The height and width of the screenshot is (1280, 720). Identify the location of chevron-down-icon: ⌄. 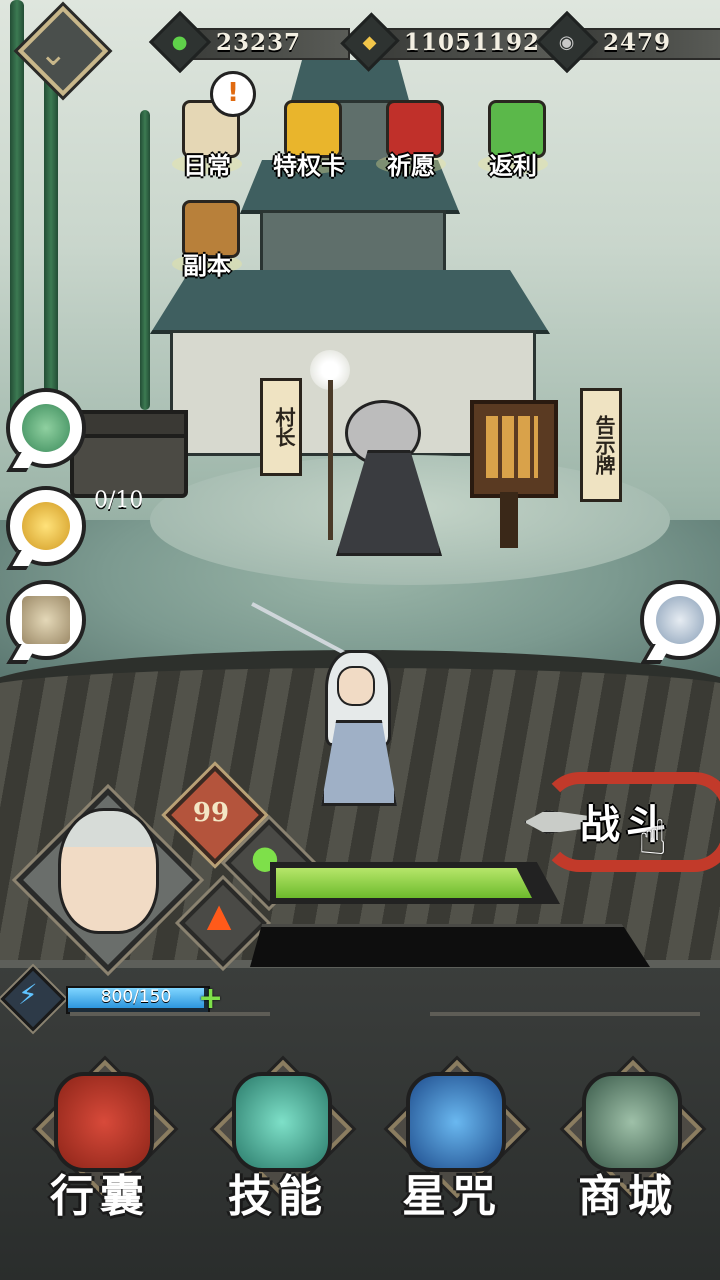
(53, 54).